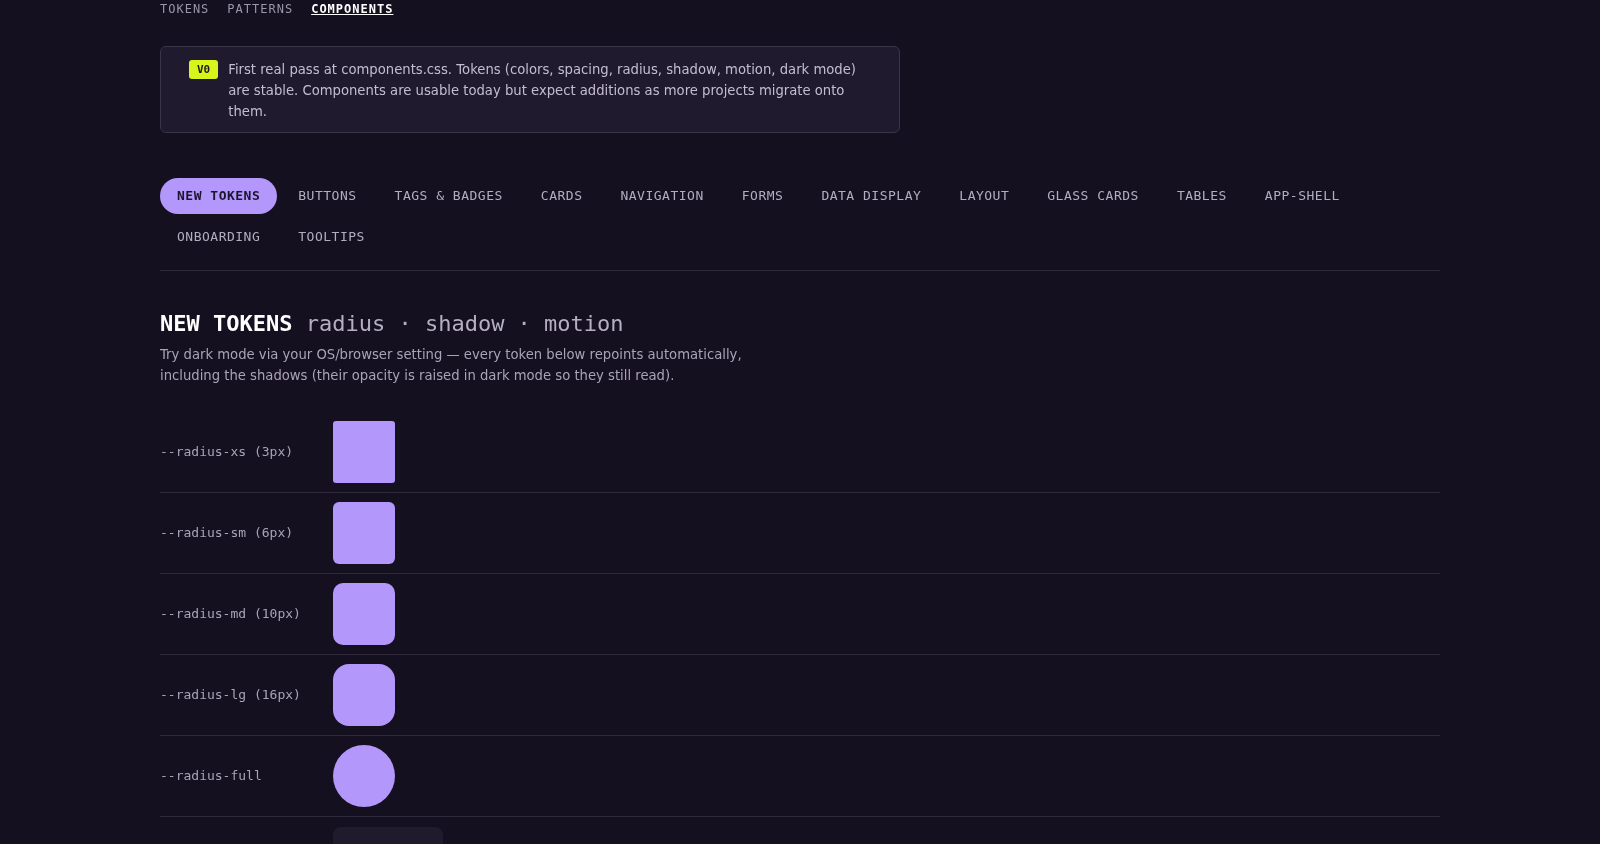 This screenshot has width=1600, height=844. I want to click on tab: GLASS CARDS, so click(1093, 196).